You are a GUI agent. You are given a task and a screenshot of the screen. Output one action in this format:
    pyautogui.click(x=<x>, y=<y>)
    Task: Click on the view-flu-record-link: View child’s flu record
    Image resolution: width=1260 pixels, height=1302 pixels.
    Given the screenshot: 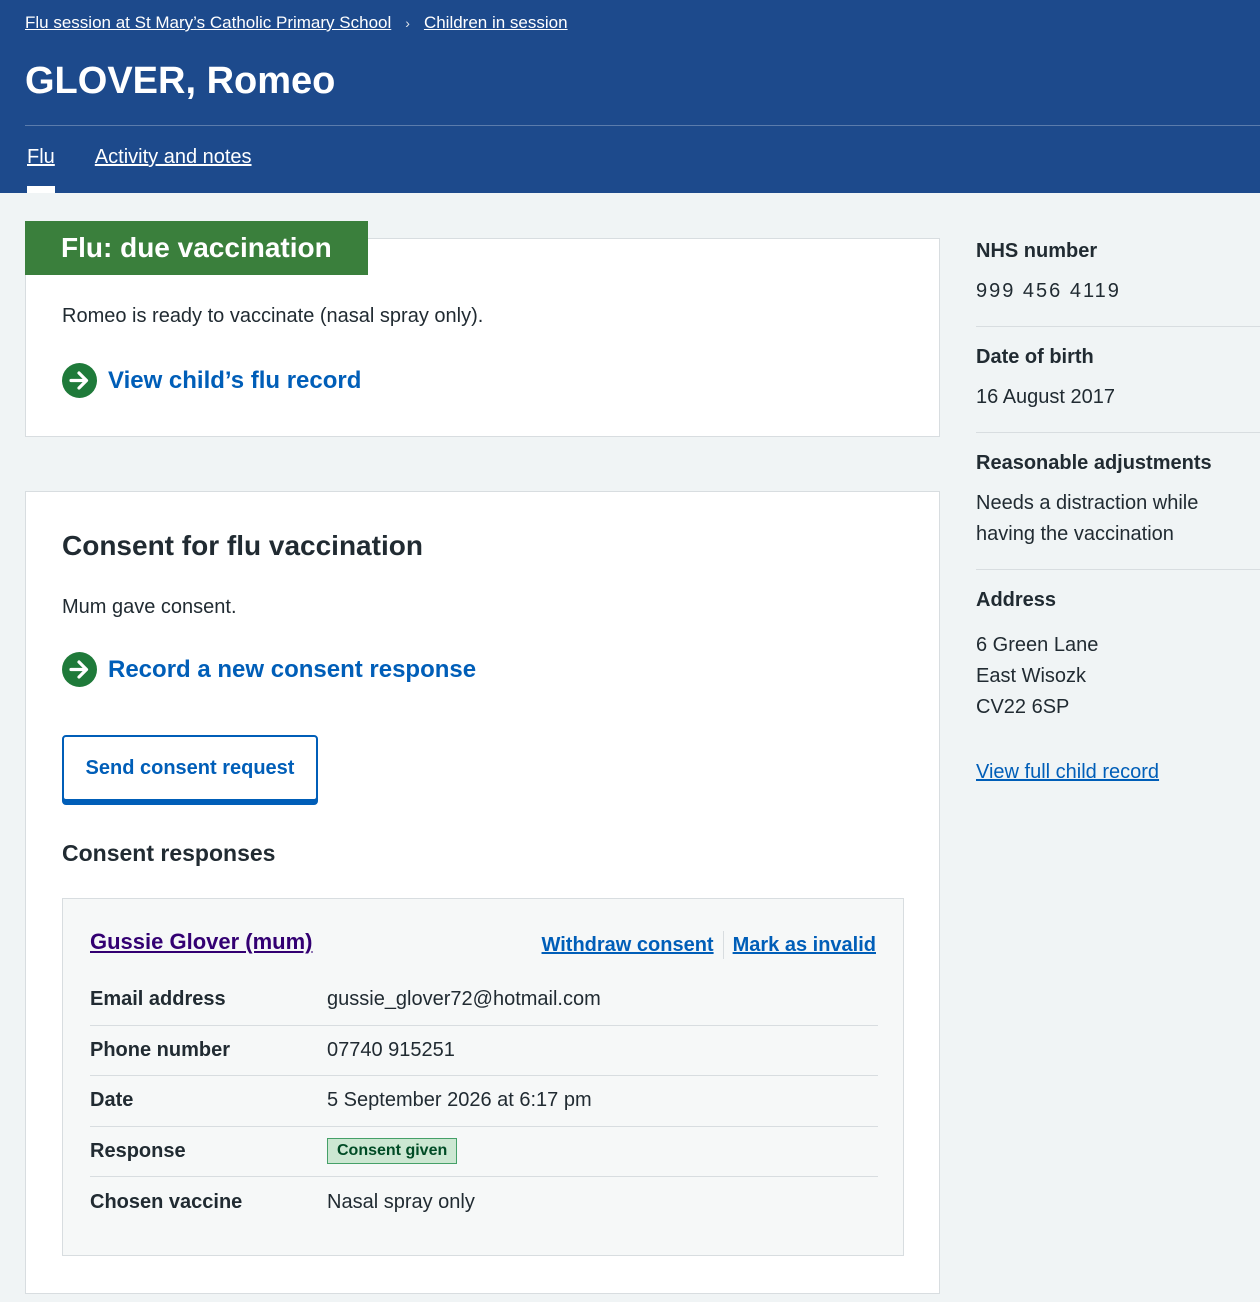 What is the action you would take?
    pyautogui.click(x=211, y=380)
    